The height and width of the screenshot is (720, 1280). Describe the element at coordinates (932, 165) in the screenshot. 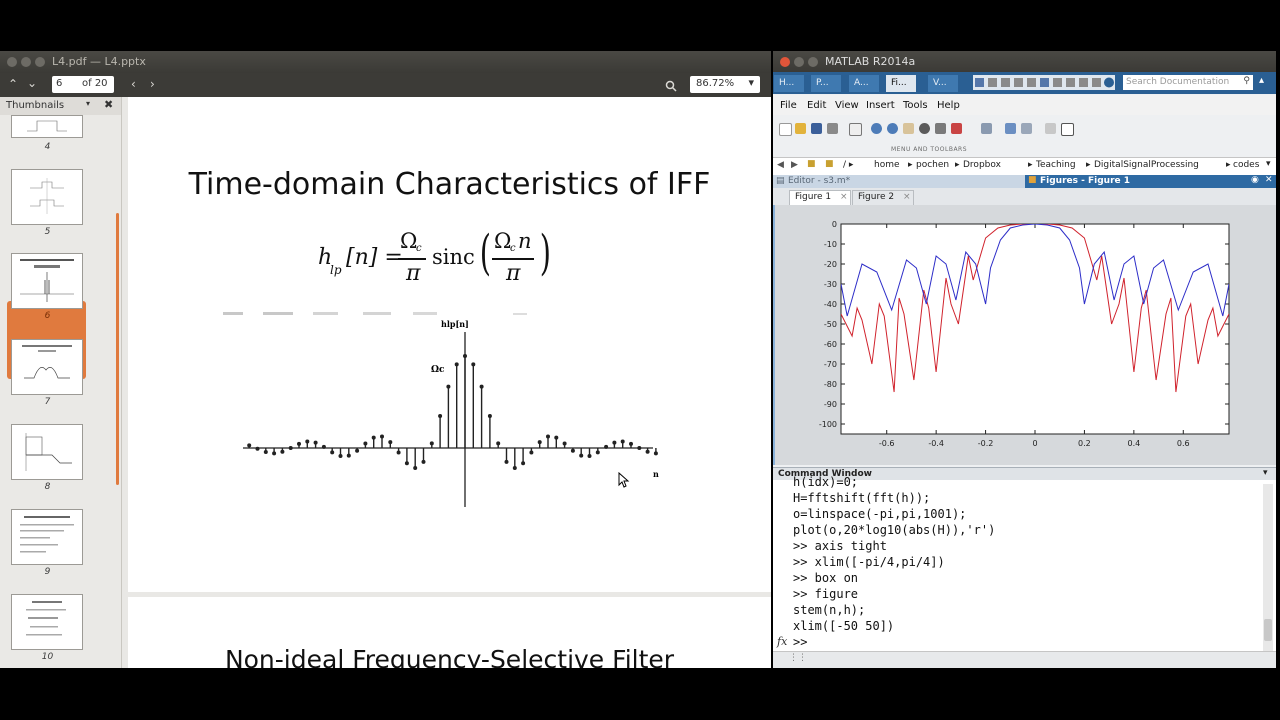

I see `path-segment: pochen` at that location.